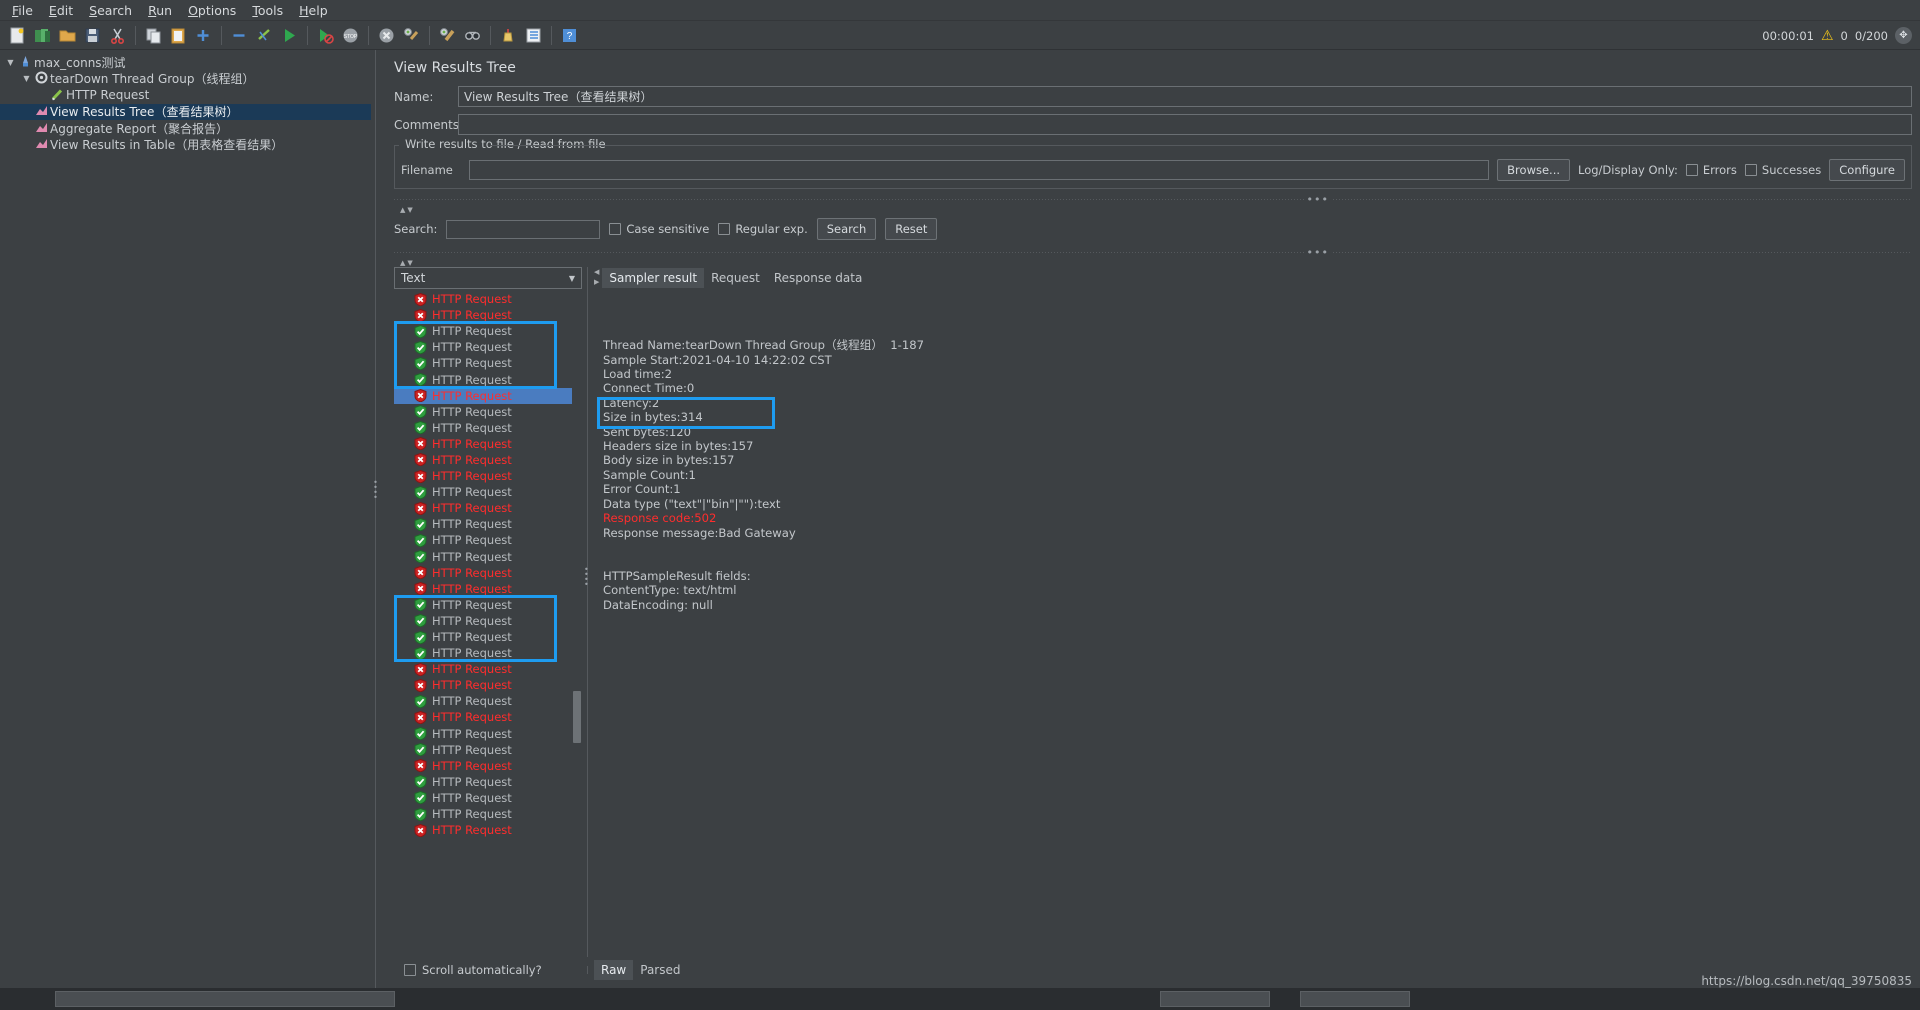  I want to click on search-button: Search, so click(846, 229).